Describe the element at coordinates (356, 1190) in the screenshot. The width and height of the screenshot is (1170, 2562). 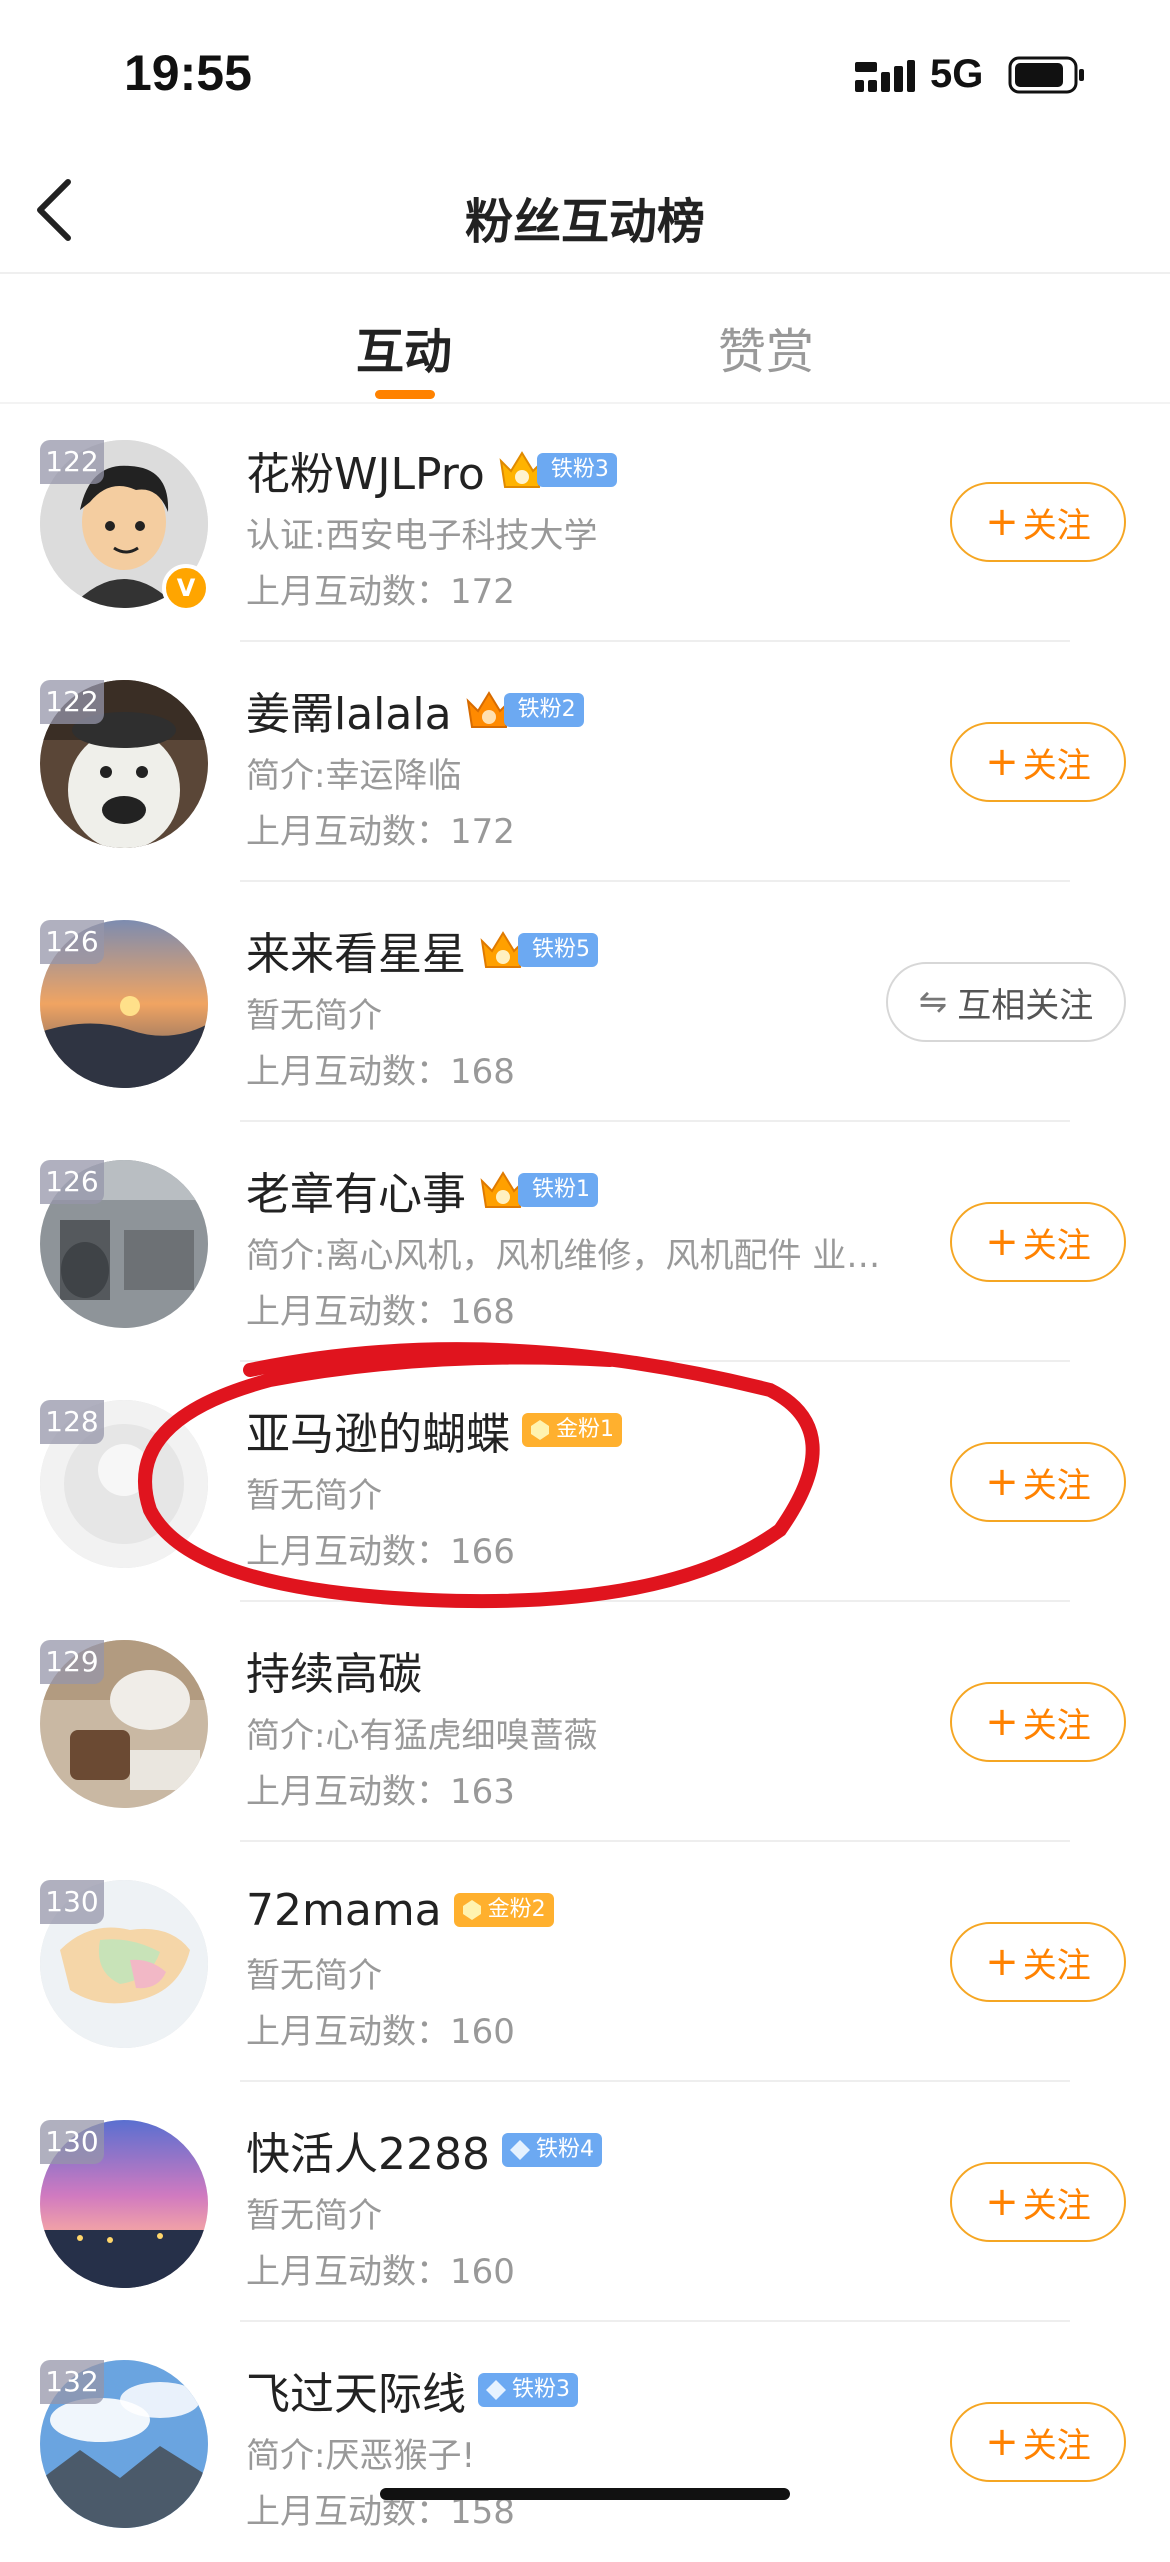
I see `user-name: 老章有心事` at that location.